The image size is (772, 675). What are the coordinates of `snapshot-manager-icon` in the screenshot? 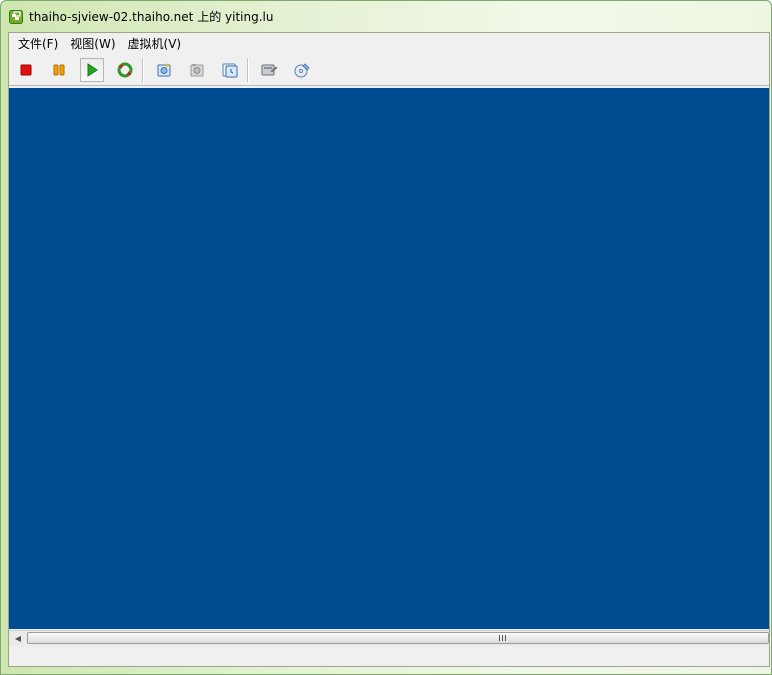 It's located at (230, 70).